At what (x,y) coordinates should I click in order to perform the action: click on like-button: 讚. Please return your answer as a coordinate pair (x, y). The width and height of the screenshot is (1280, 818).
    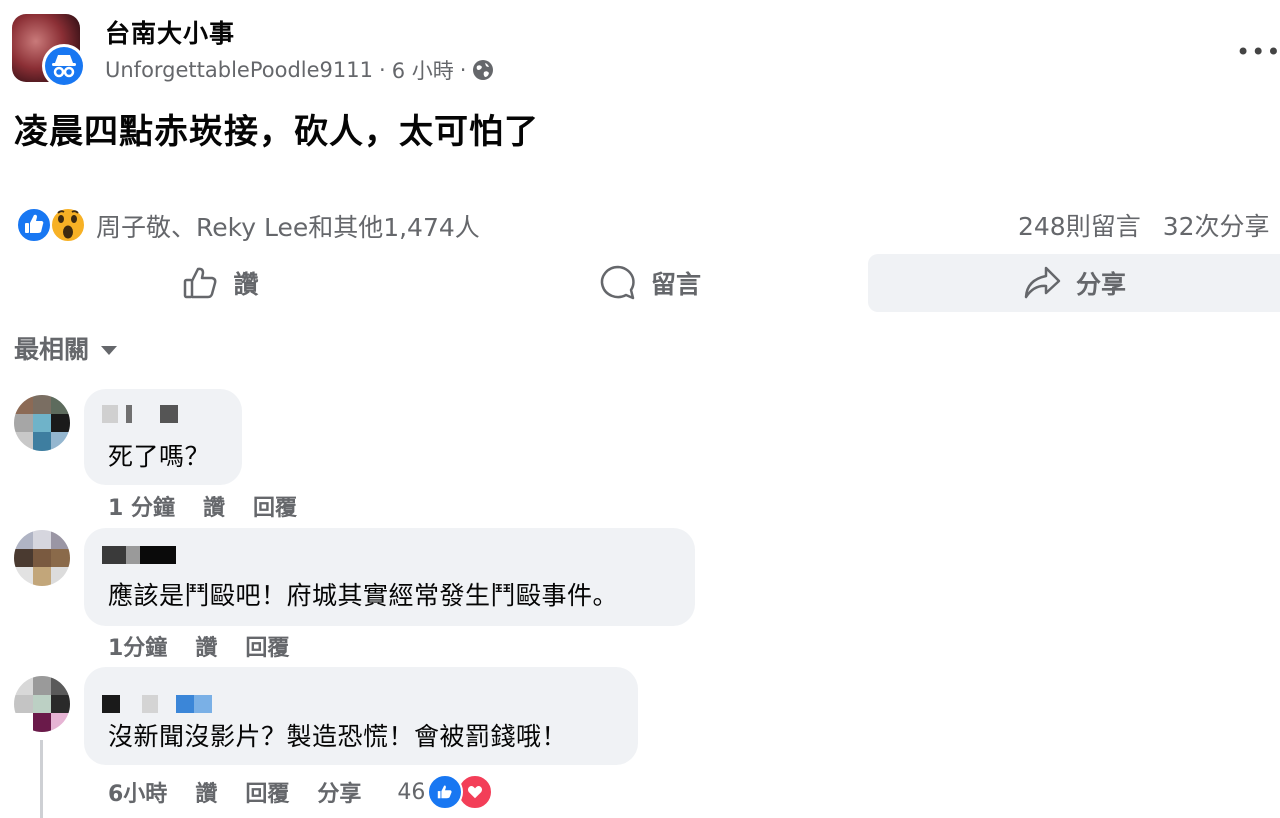
    Looking at the image, I should click on (220, 283).